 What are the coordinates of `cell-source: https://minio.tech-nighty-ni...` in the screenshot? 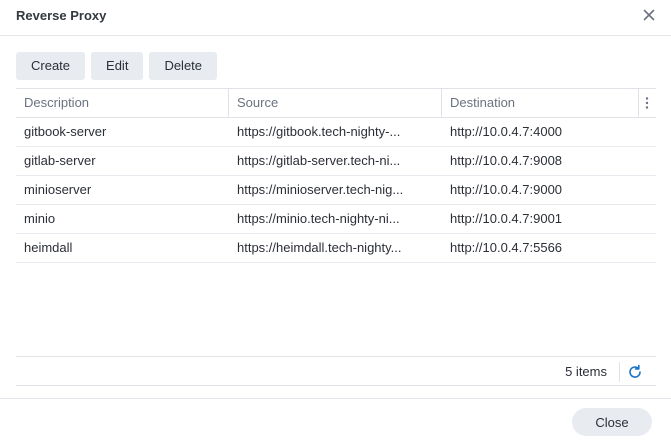 It's located at (318, 218).